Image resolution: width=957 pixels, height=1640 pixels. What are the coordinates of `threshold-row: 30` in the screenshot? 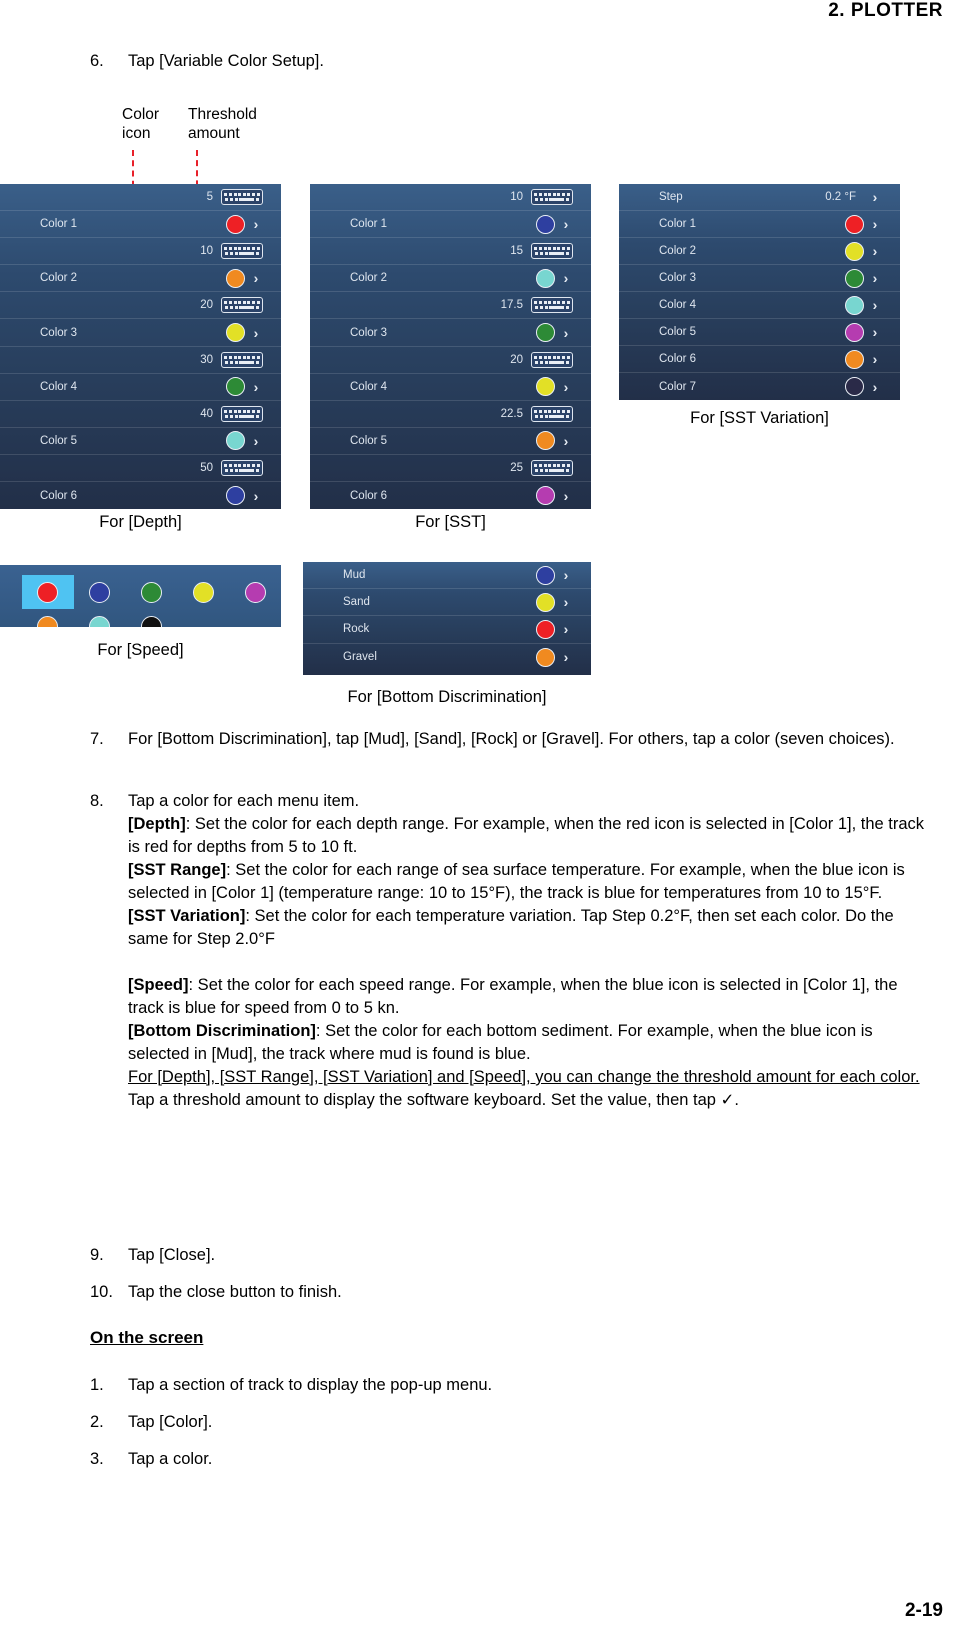 It's located at (140, 360).